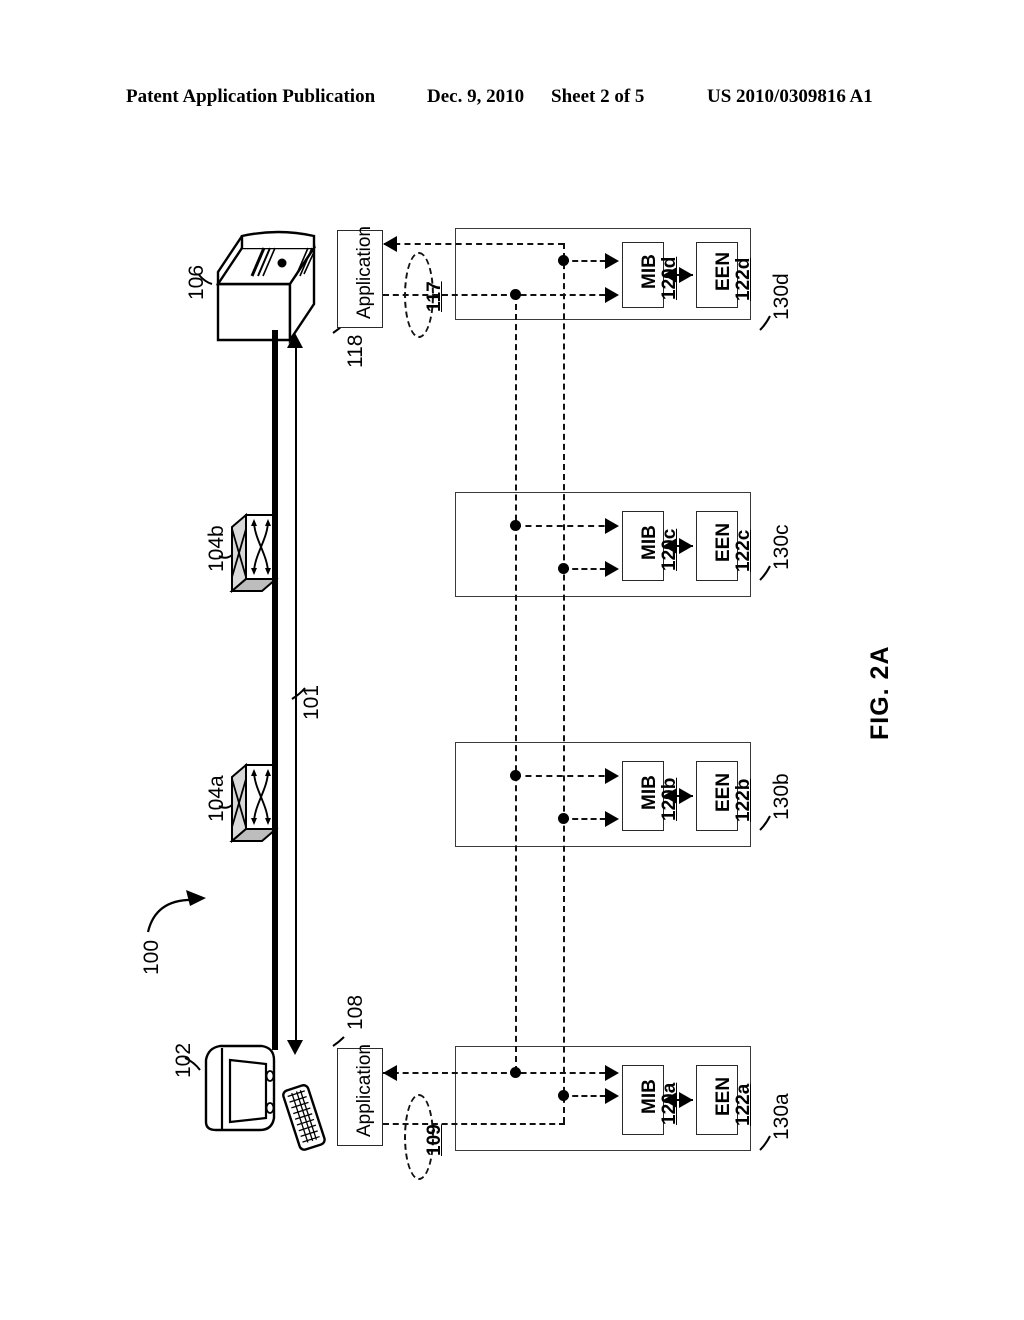 This screenshot has width=1024, height=1320. Describe the element at coordinates (151, 957) in the screenshot. I see `ref-100: 100` at that location.